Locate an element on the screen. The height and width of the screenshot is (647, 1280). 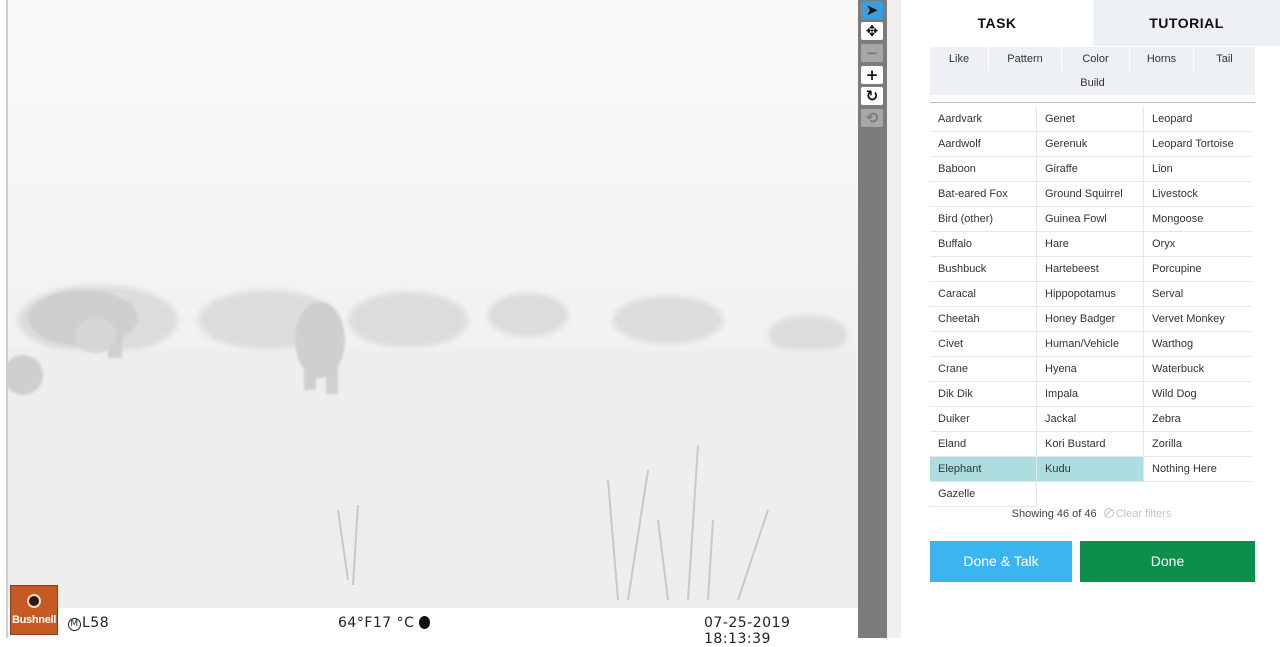
species-ground-squirrel: Ground Squirrel is located at coordinates (1090, 194).